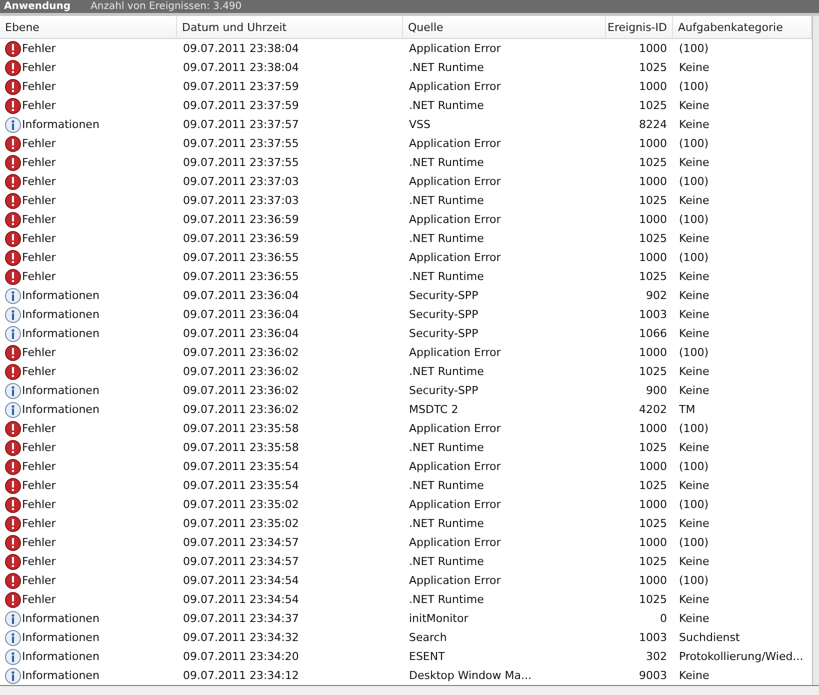 The image size is (819, 695). Describe the element at coordinates (653, 409) in the screenshot. I see `event-id-cell-text: 4202` at that location.